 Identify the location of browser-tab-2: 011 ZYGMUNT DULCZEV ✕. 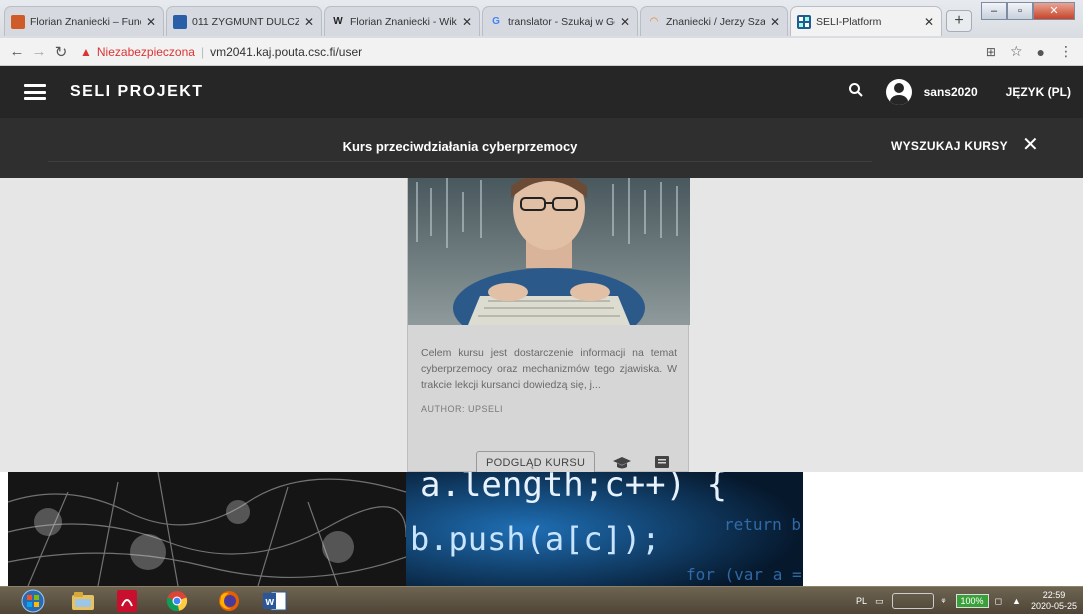
(244, 21).